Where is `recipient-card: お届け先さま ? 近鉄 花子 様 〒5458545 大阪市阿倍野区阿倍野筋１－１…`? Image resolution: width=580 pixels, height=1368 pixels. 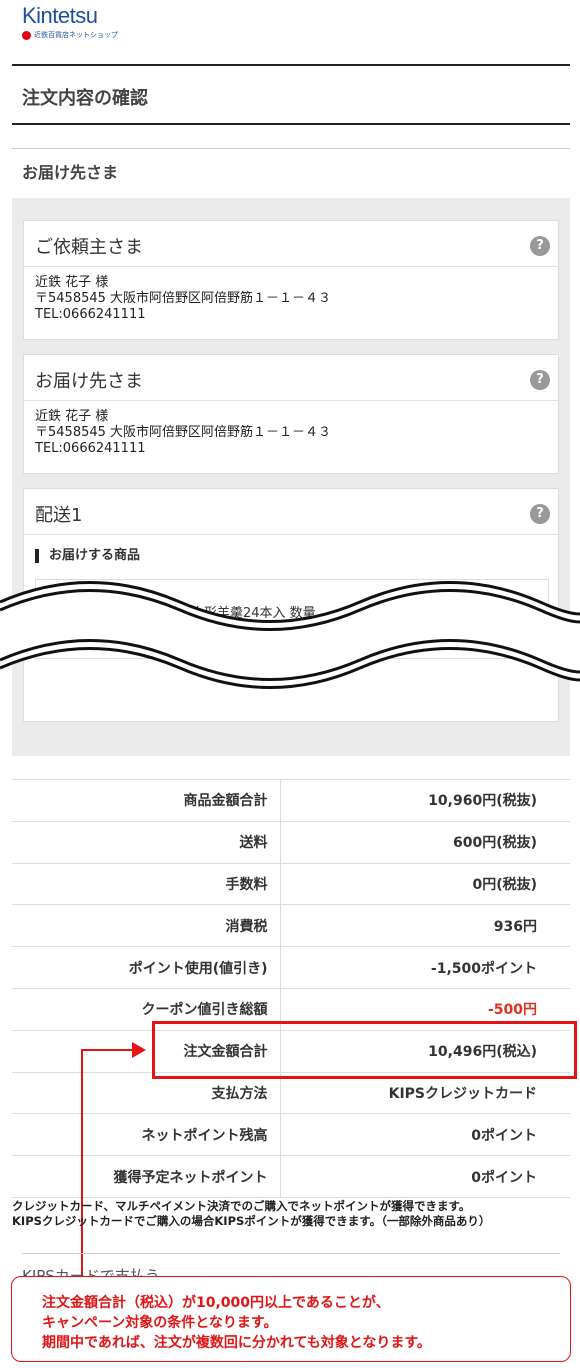 recipient-card: お届け先さま ? 近鉄 花子 様 〒5458545 大阪市阿倍野区阿倍野筋１－１… is located at coordinates (291, 414).